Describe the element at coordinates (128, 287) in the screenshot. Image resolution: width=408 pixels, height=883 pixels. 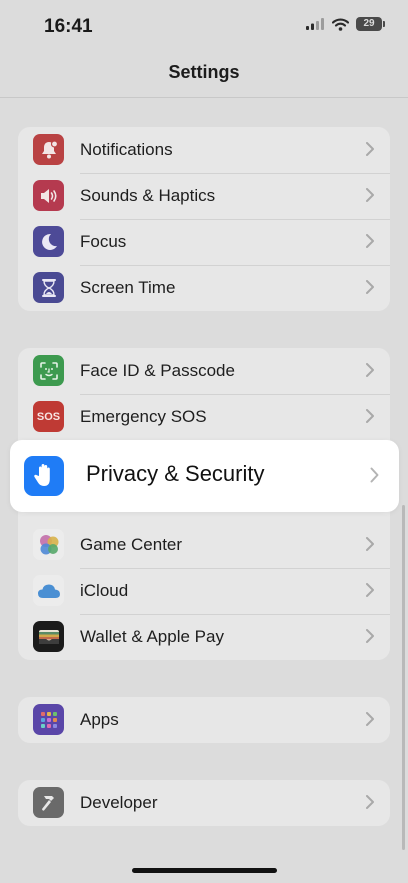
I see `settings-row-label: Screen Time` at that location.